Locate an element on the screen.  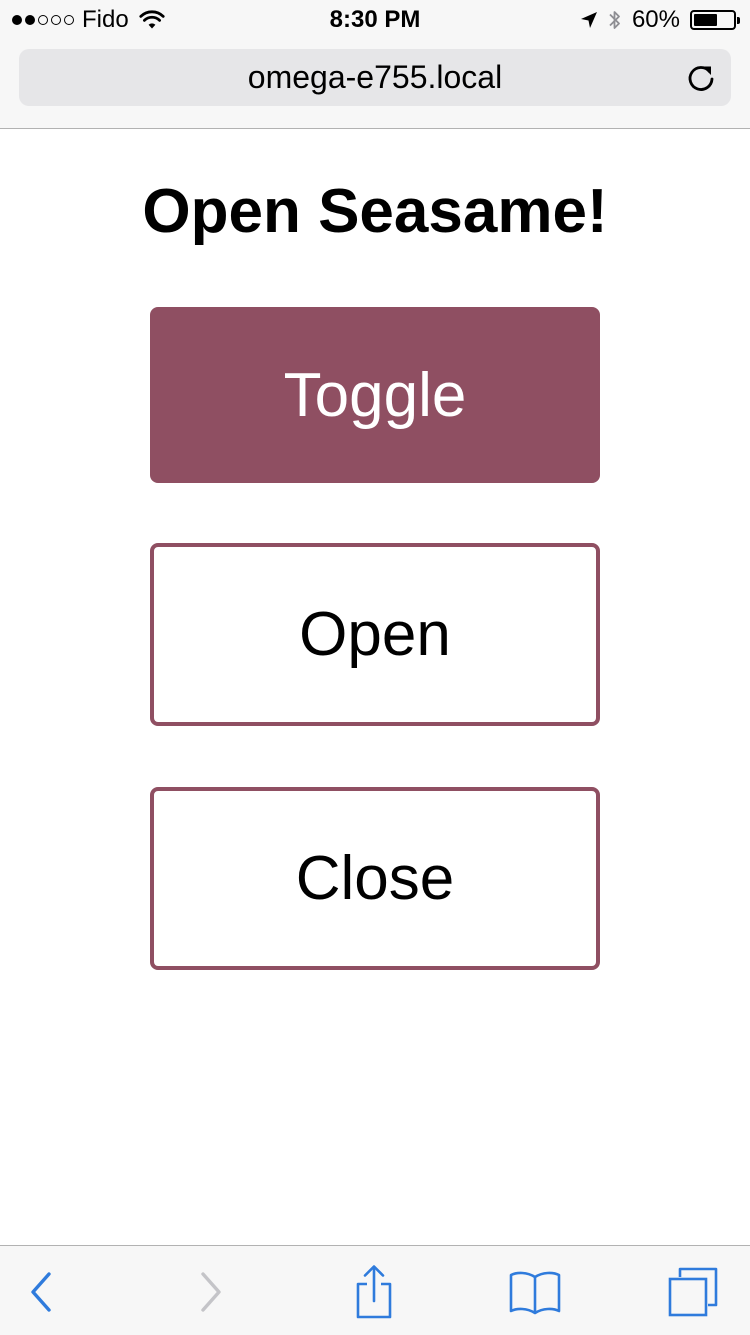
forward-icon is located at coordinates (211, 1292).